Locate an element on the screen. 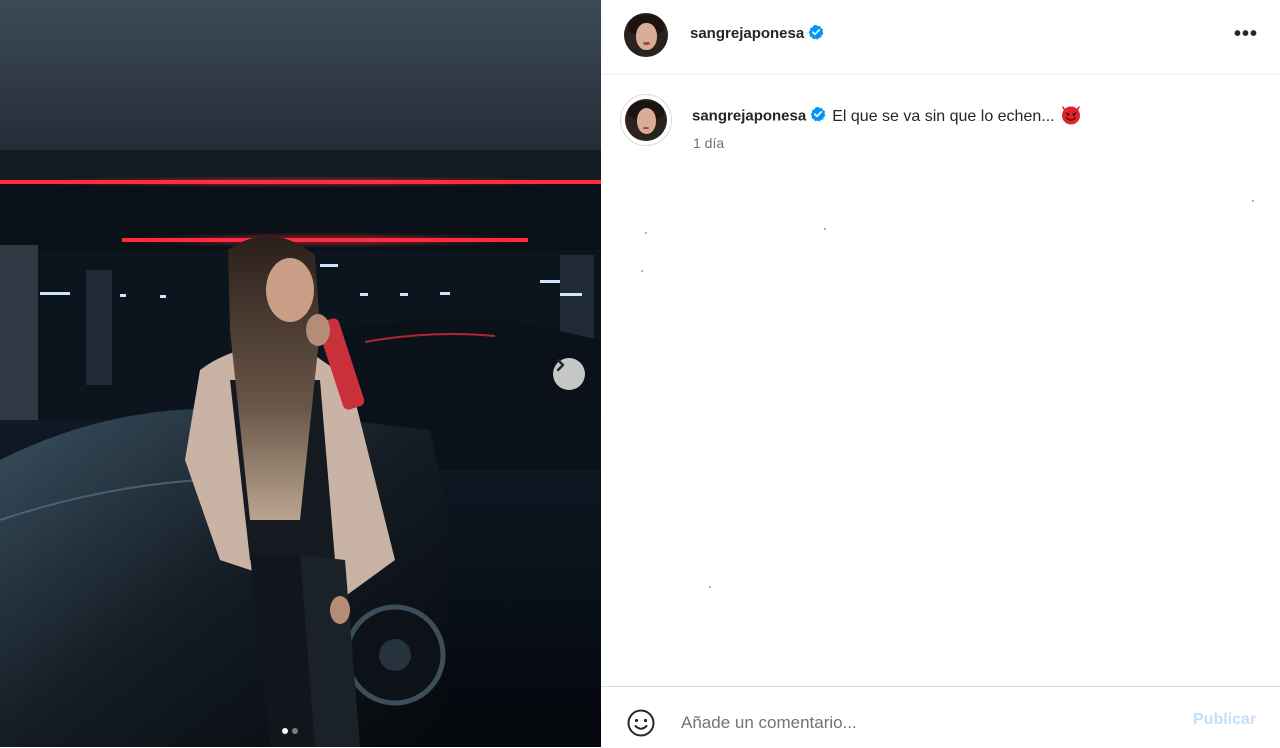 The width and height of the screenshot is (1280, 748). header-username-link: sangrejaponesa is located at coordinates (747, 33).